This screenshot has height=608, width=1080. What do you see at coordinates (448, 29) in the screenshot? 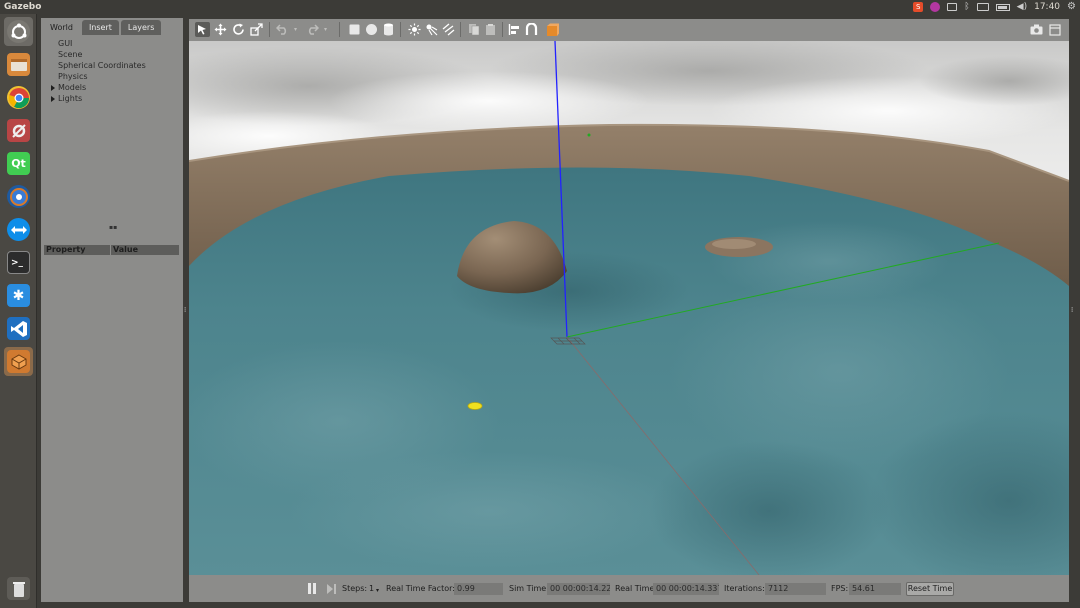
I see `directional-light-icon` at bounding box center [448, 29].